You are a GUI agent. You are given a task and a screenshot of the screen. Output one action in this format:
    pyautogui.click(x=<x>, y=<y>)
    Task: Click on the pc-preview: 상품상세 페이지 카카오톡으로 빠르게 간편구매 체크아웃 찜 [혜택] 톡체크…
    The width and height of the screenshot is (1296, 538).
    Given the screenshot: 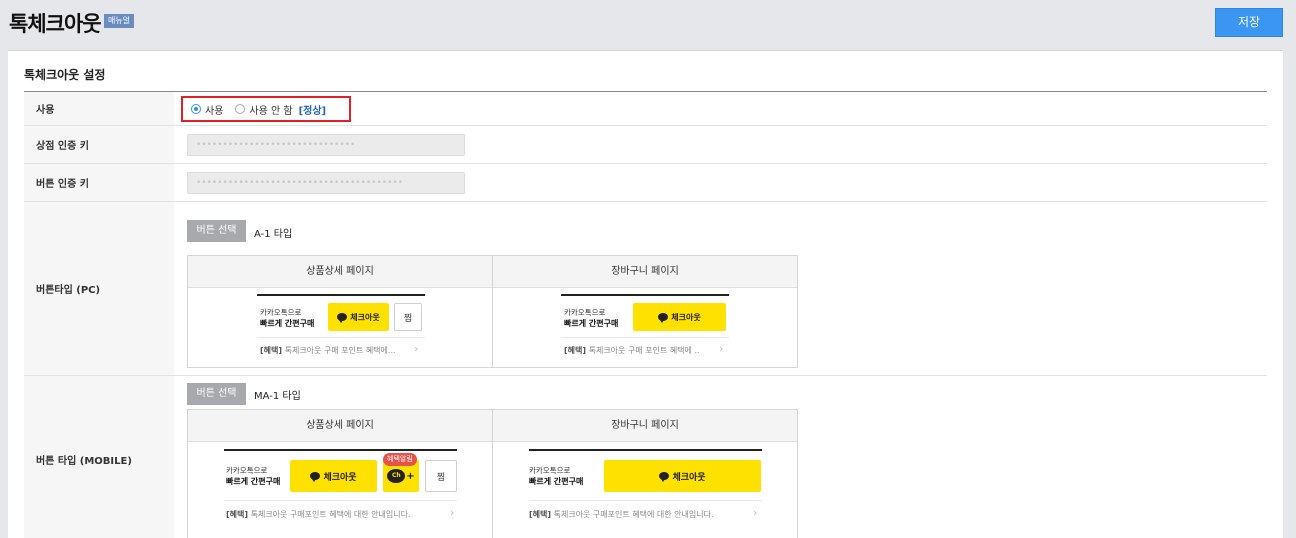 What is the action you would take?
    pyautogui.click(x=492, y=311)
    